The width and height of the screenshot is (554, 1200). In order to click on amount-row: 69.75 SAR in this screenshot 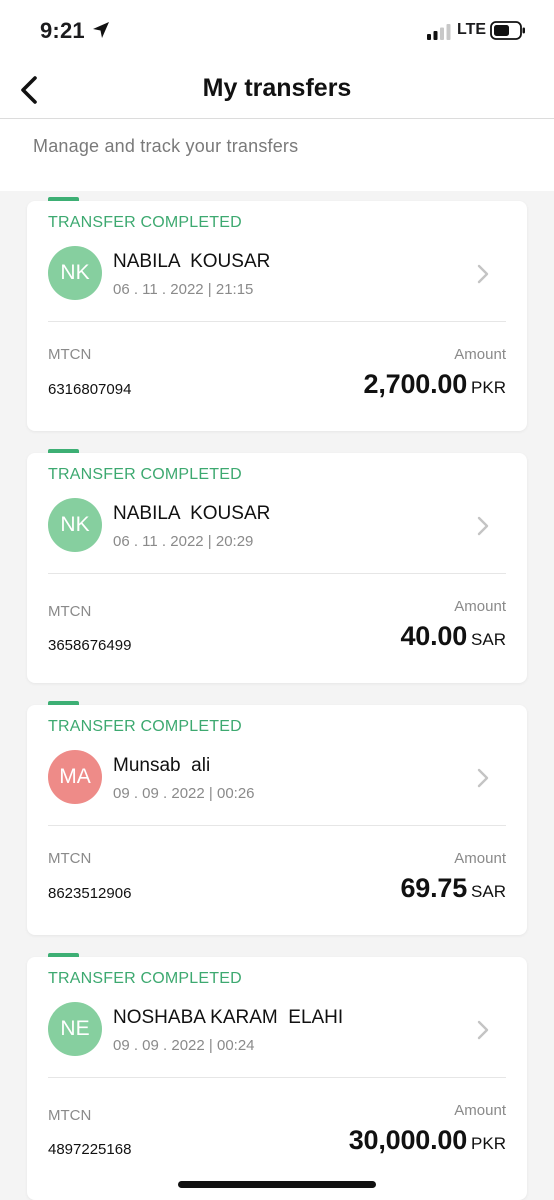, I will do `click(453, 888)`.